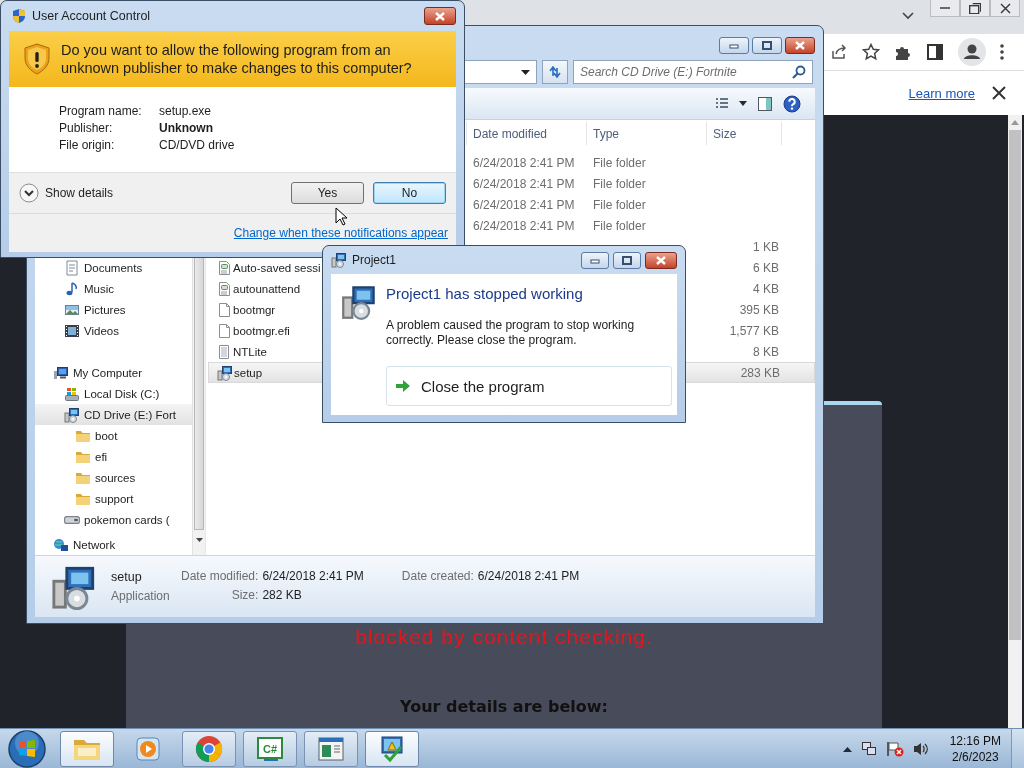  Describe the element at coordinates (99, 288) in the screenshot. I see `nav-item-label: Music` at that location.